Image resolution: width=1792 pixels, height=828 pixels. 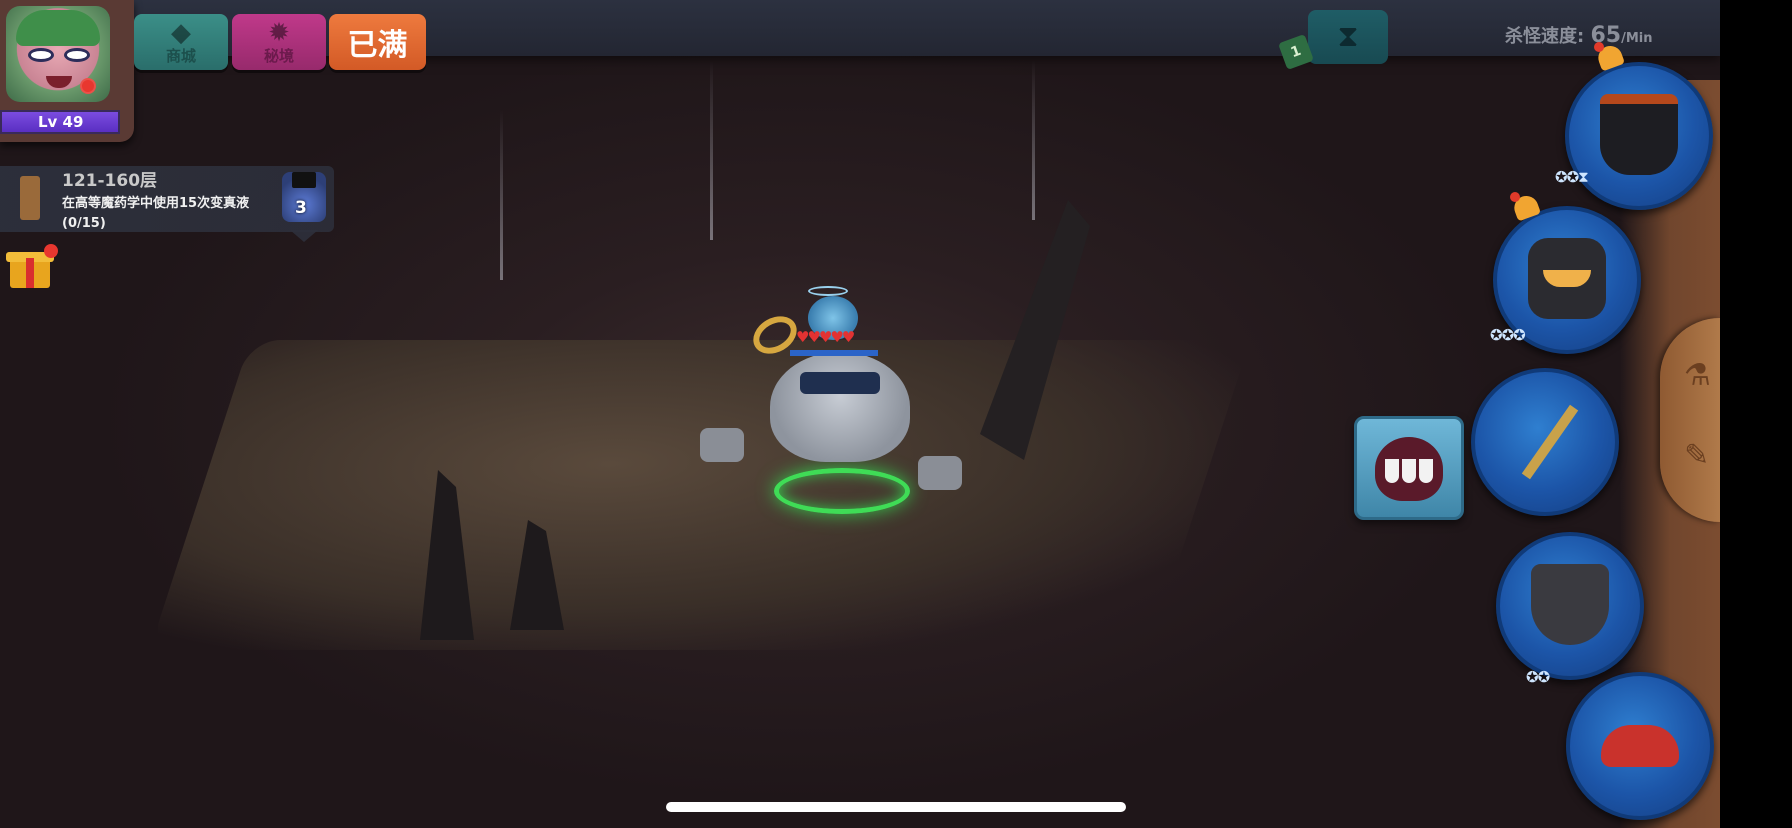 I want to click on shop-label: 商城, so click(x=180, y=56).